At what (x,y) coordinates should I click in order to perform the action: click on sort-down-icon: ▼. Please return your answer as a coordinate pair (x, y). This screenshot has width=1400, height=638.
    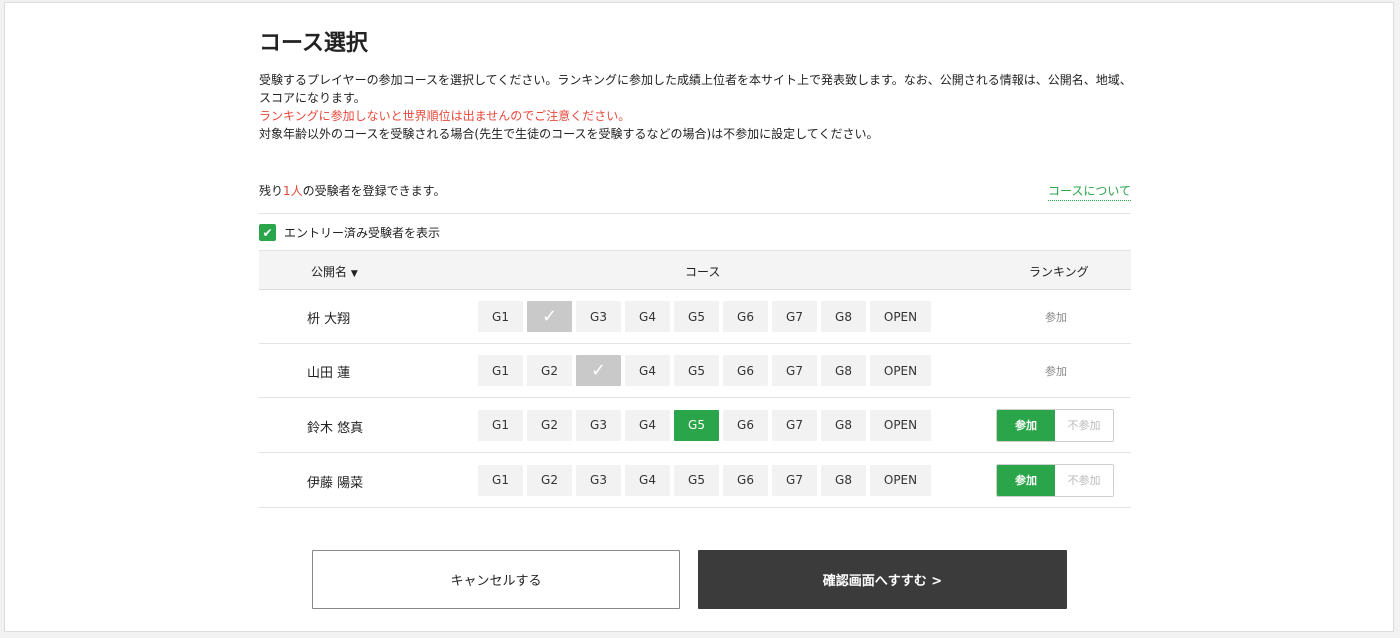
    Looking at the image, I should click on (354, 274).